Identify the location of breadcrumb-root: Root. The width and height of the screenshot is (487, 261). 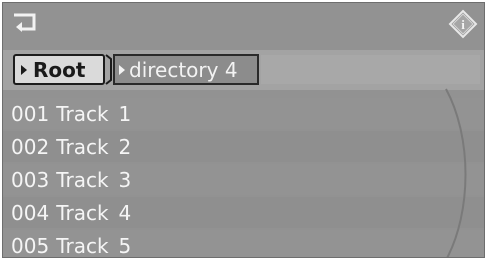
(59, 69).